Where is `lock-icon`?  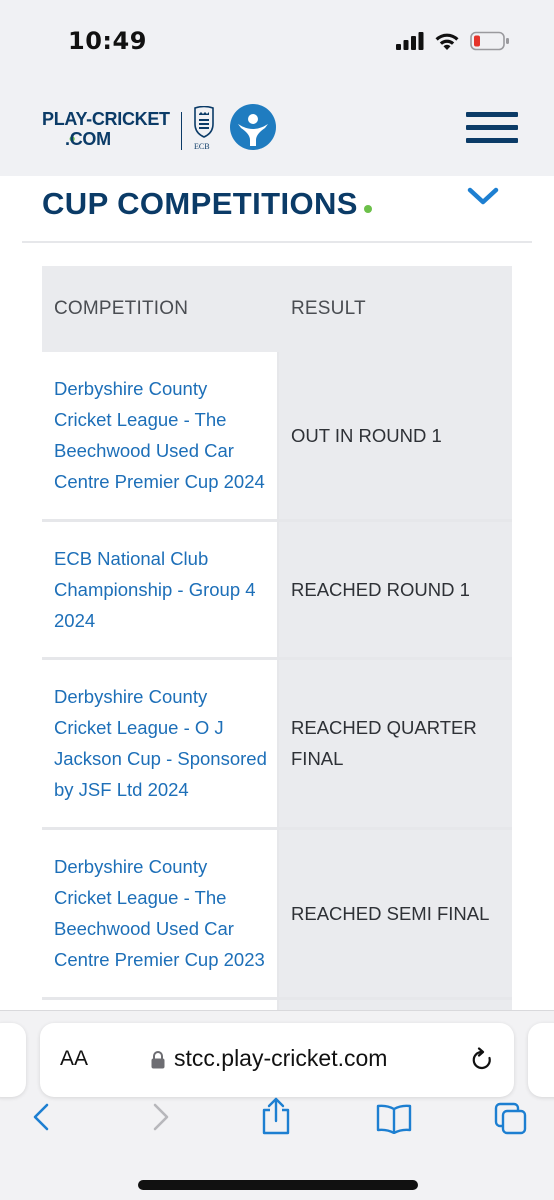 lock-icon is located at coordinates (158, 1060).